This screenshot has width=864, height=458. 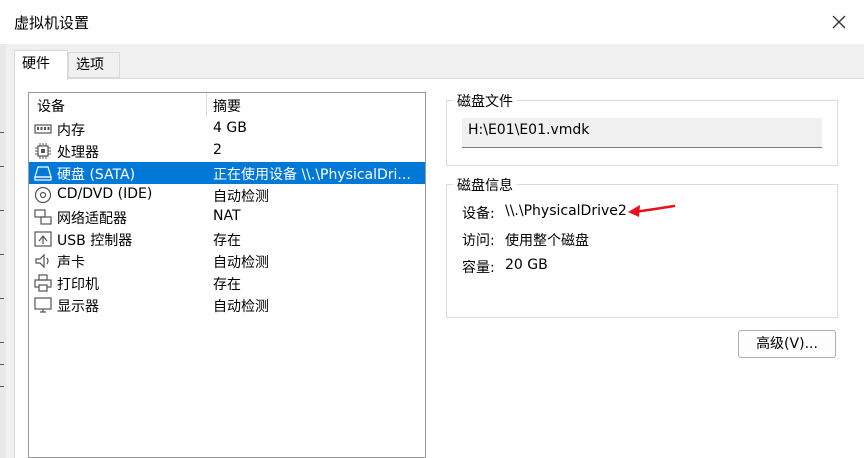 What do you see at coordinates (90, 65) in the screenshot?
I see `tab-options-label: 选项` at bounding box center [90, 65].